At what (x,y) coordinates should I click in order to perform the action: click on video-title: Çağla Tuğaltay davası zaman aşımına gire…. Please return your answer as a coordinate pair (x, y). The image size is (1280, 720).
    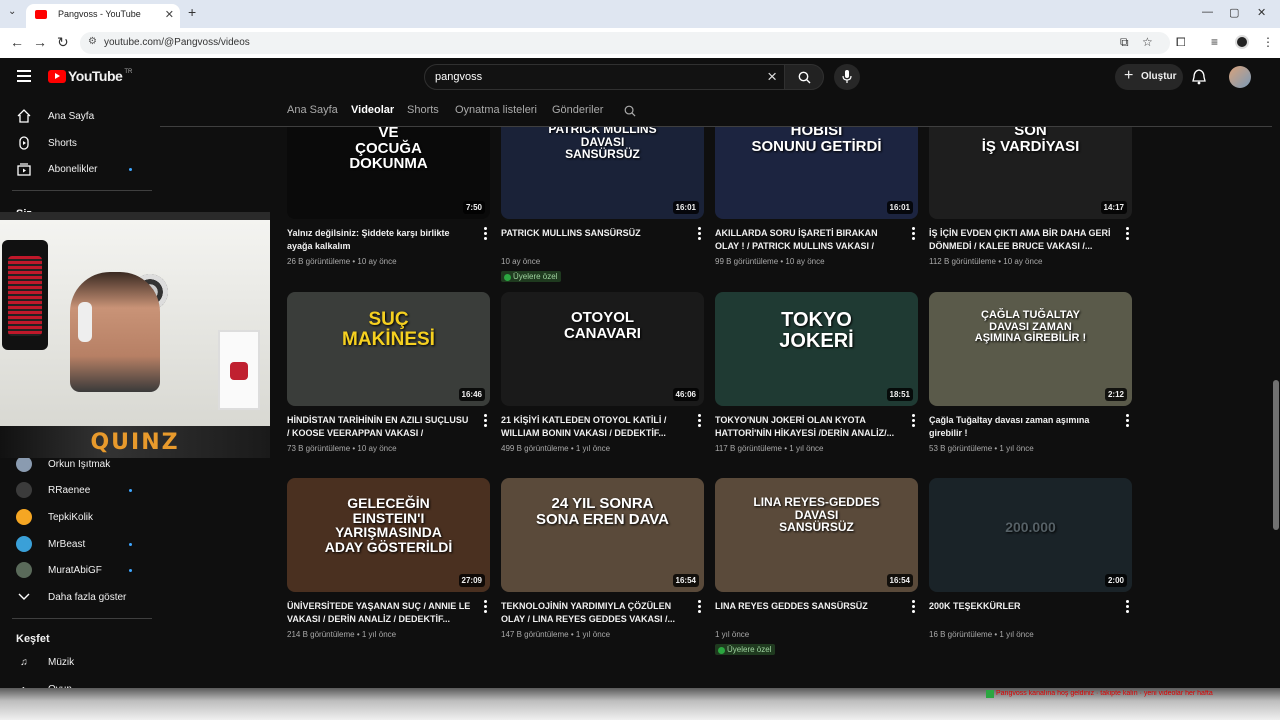
    Looking at the image, I should click on (1021, 427).